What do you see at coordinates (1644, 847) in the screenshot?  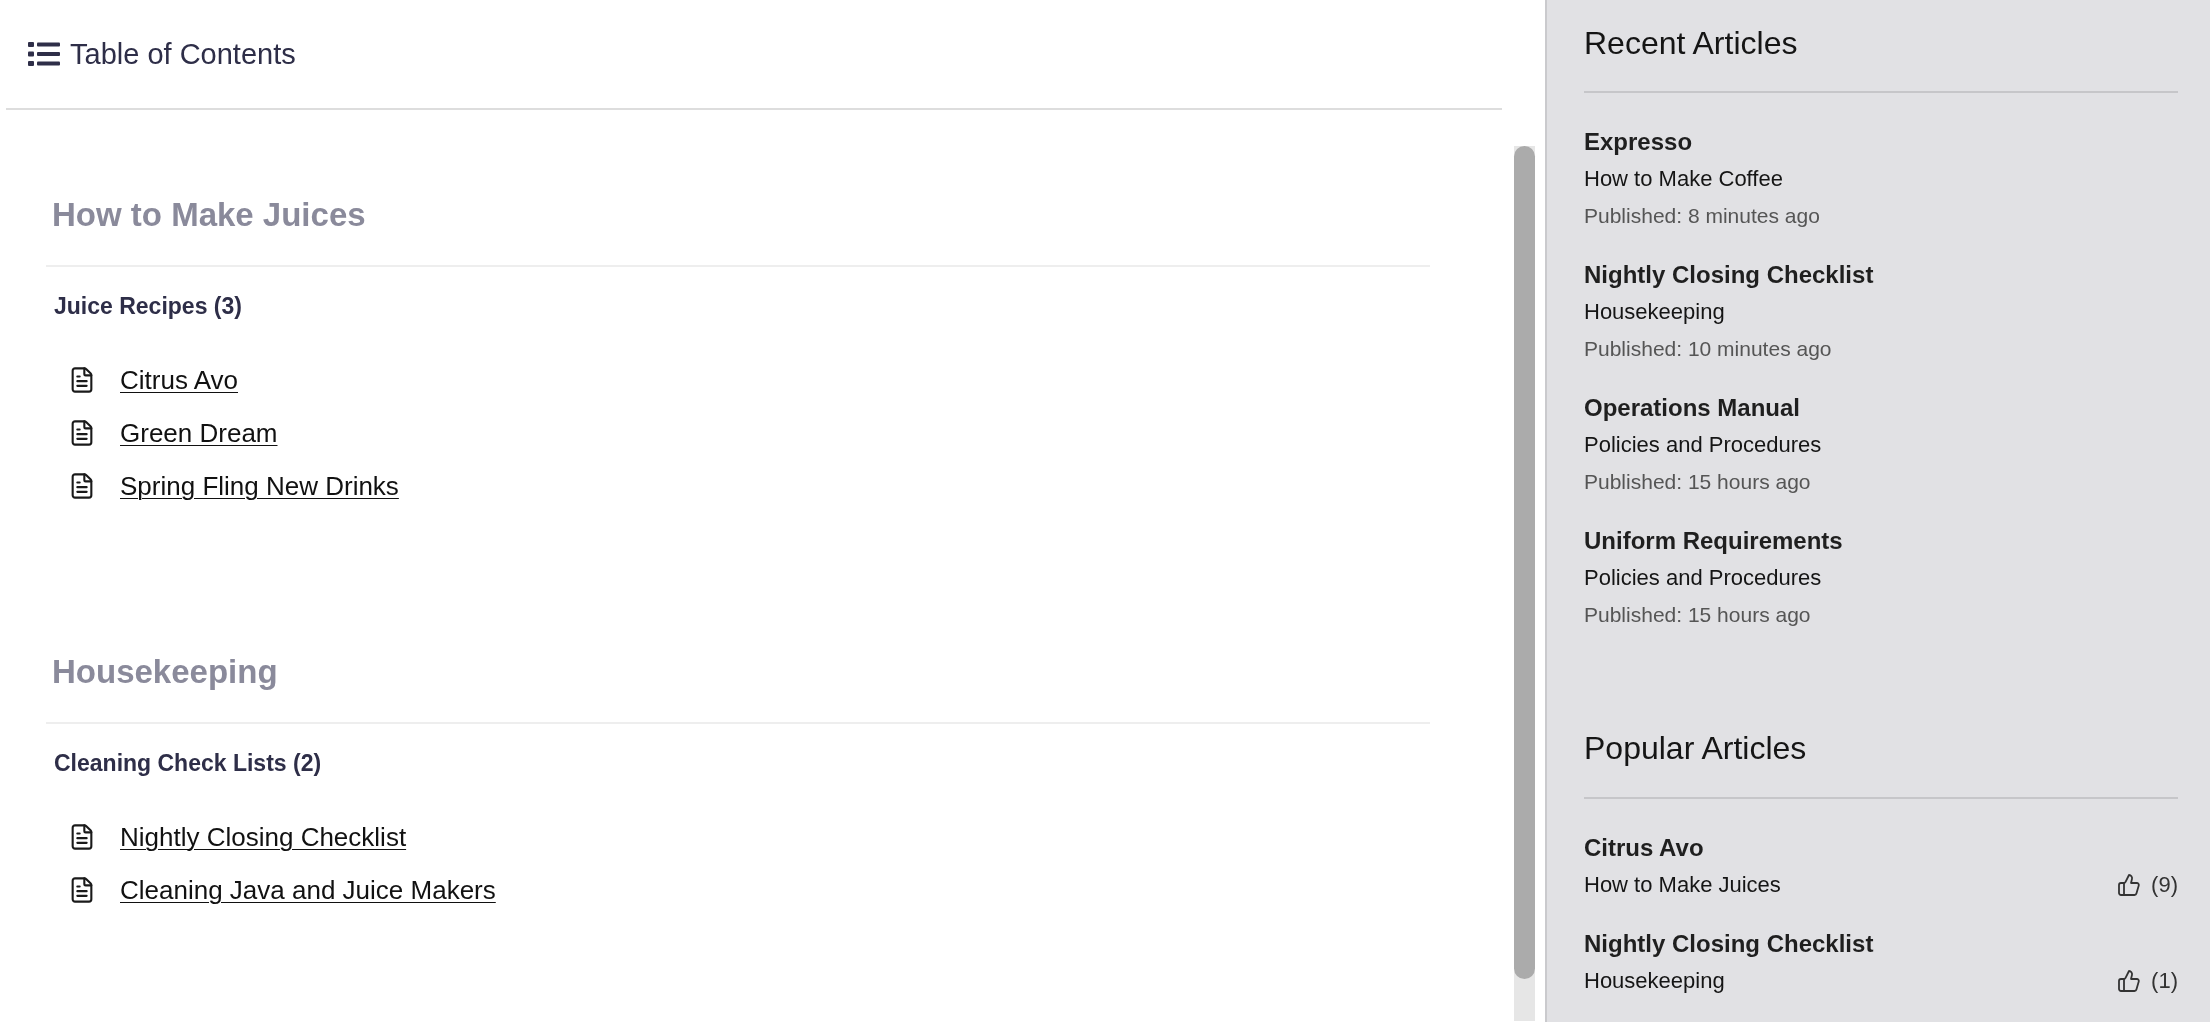 I see `article-title: Citrus Avo` at bounding box center [1644, 847].